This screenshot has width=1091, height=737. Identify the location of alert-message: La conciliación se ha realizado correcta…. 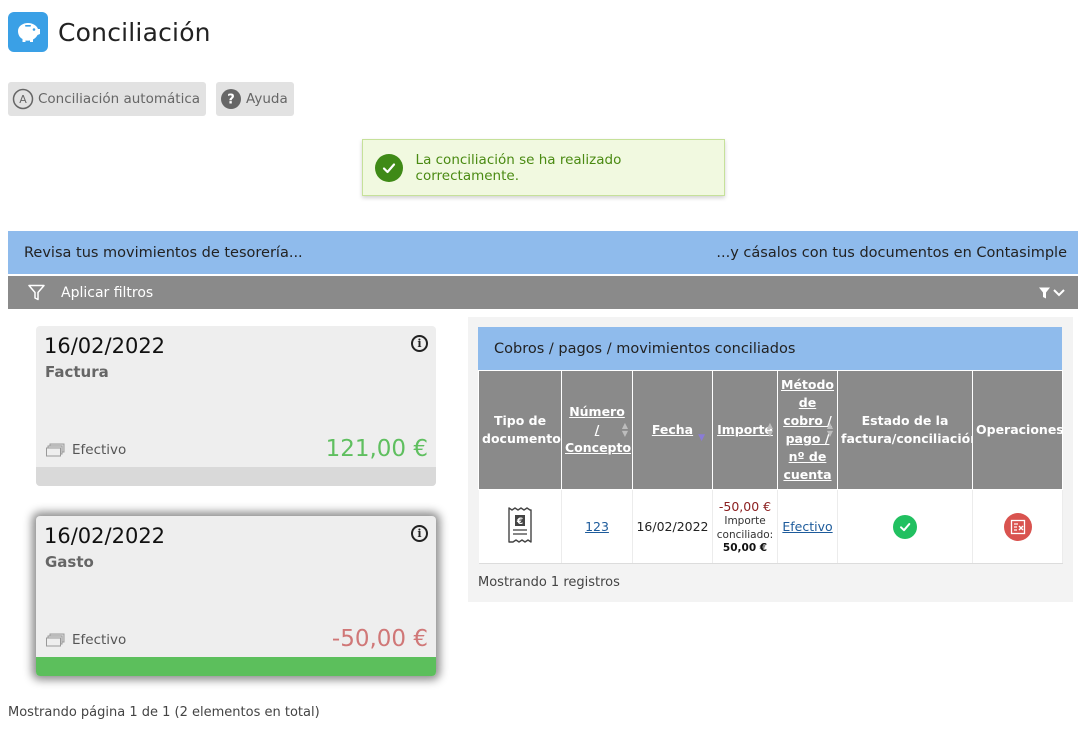
(518, 167).